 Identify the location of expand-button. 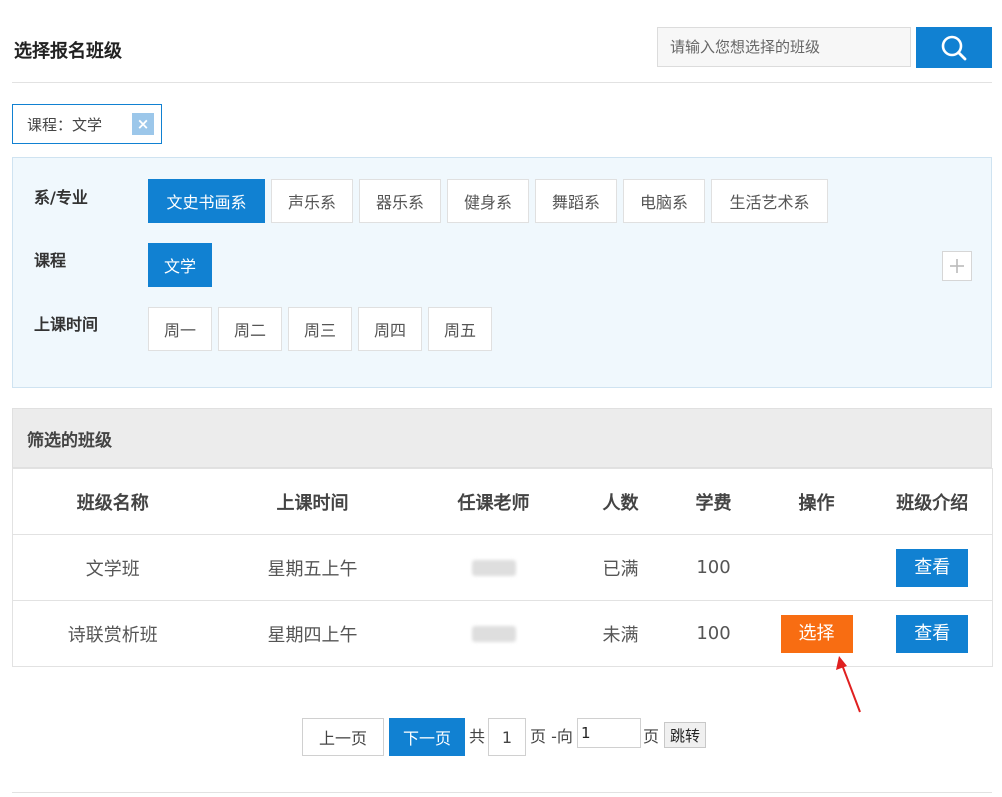
(957, 266).